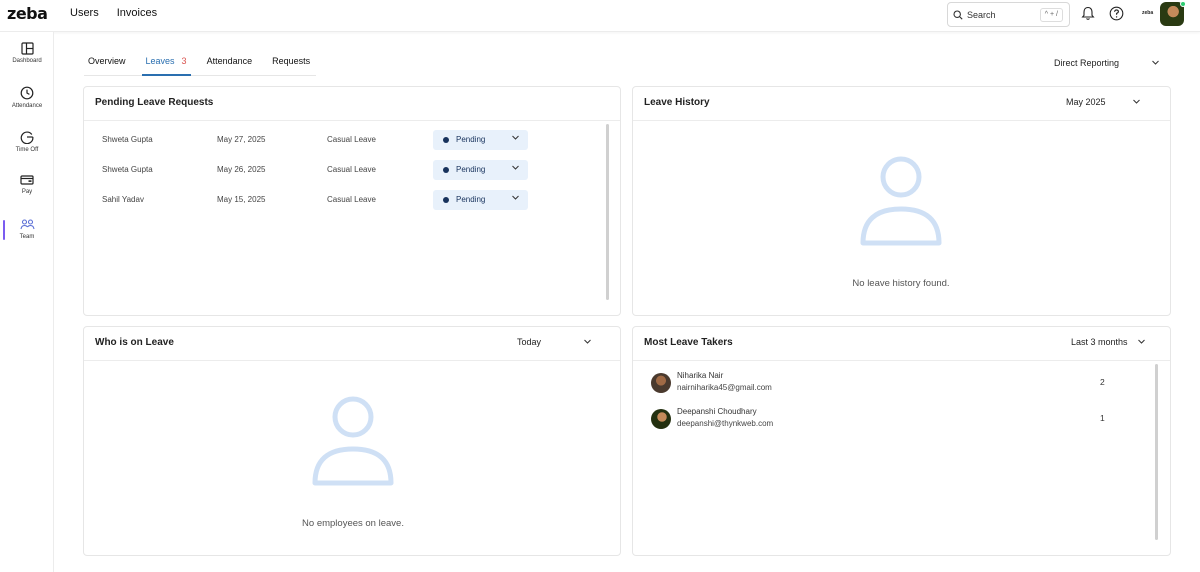 This screenshot has width=1200, height=572. I want to click on month-select: May 2025, so click(1086, 102).